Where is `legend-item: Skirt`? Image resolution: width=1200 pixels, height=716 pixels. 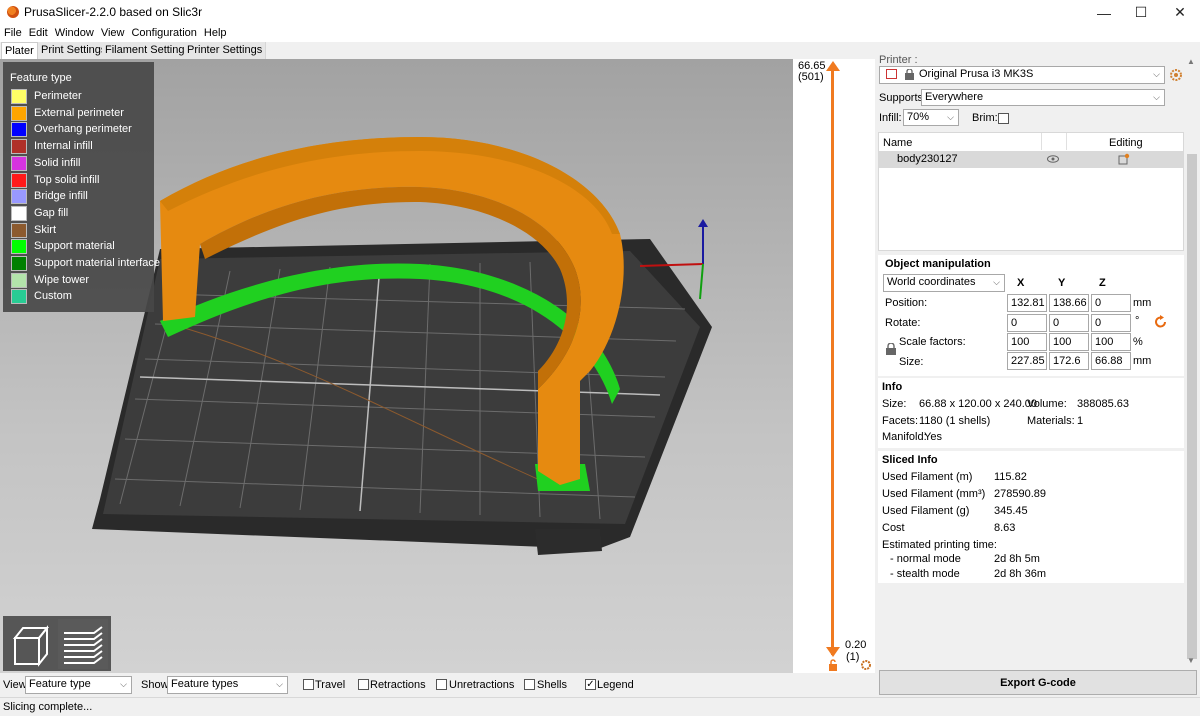 legend-item: Skirt is located at coordinates (81, 230).